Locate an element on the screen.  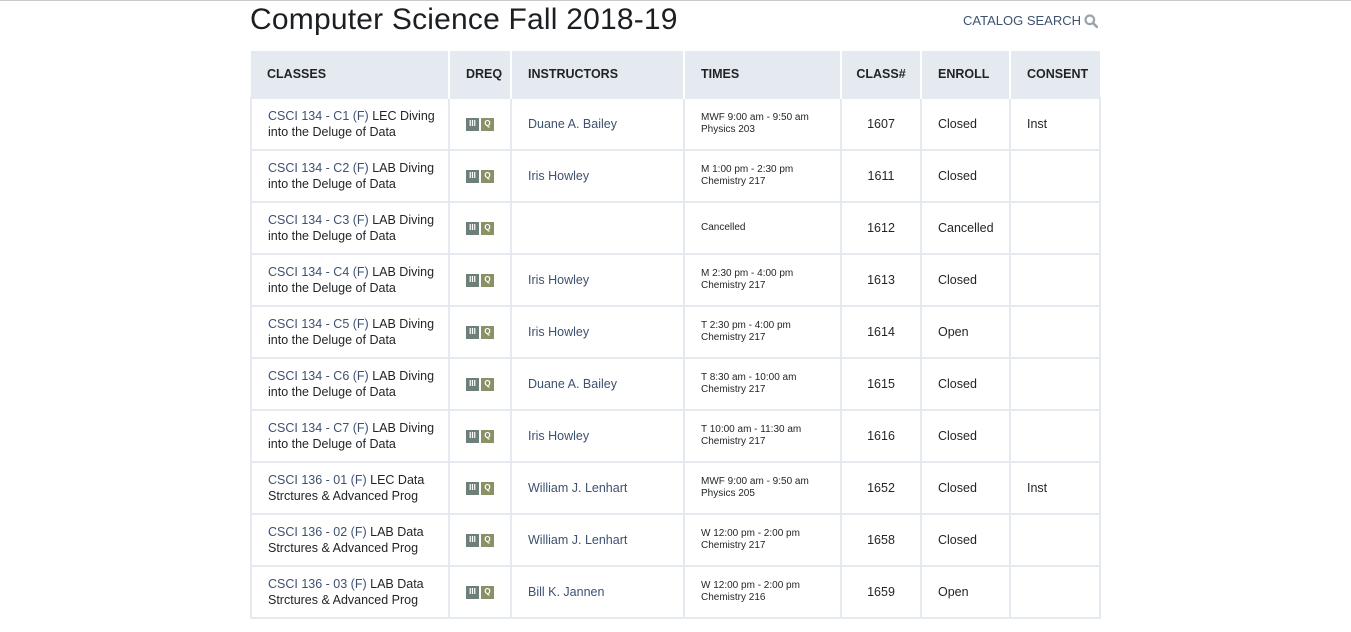
meeting-location: Physics 205 is located at coordinates (728, 493).